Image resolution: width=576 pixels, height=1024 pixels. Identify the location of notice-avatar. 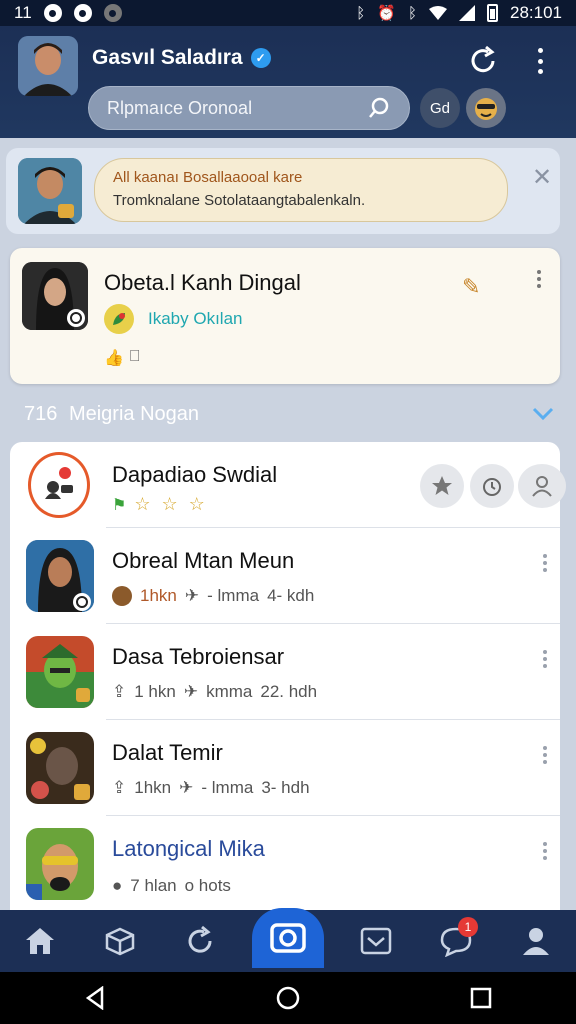
(50, 191).